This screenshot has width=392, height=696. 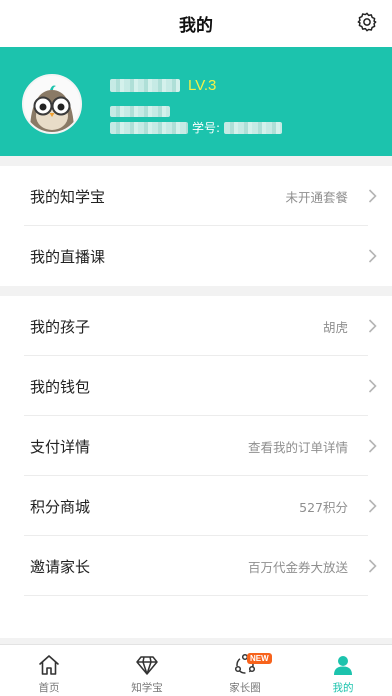 What do you see at coordinates (196, 386) in the screenshot?
I see `row-wallet: 我的钱包` at bounding box center [196, 386].